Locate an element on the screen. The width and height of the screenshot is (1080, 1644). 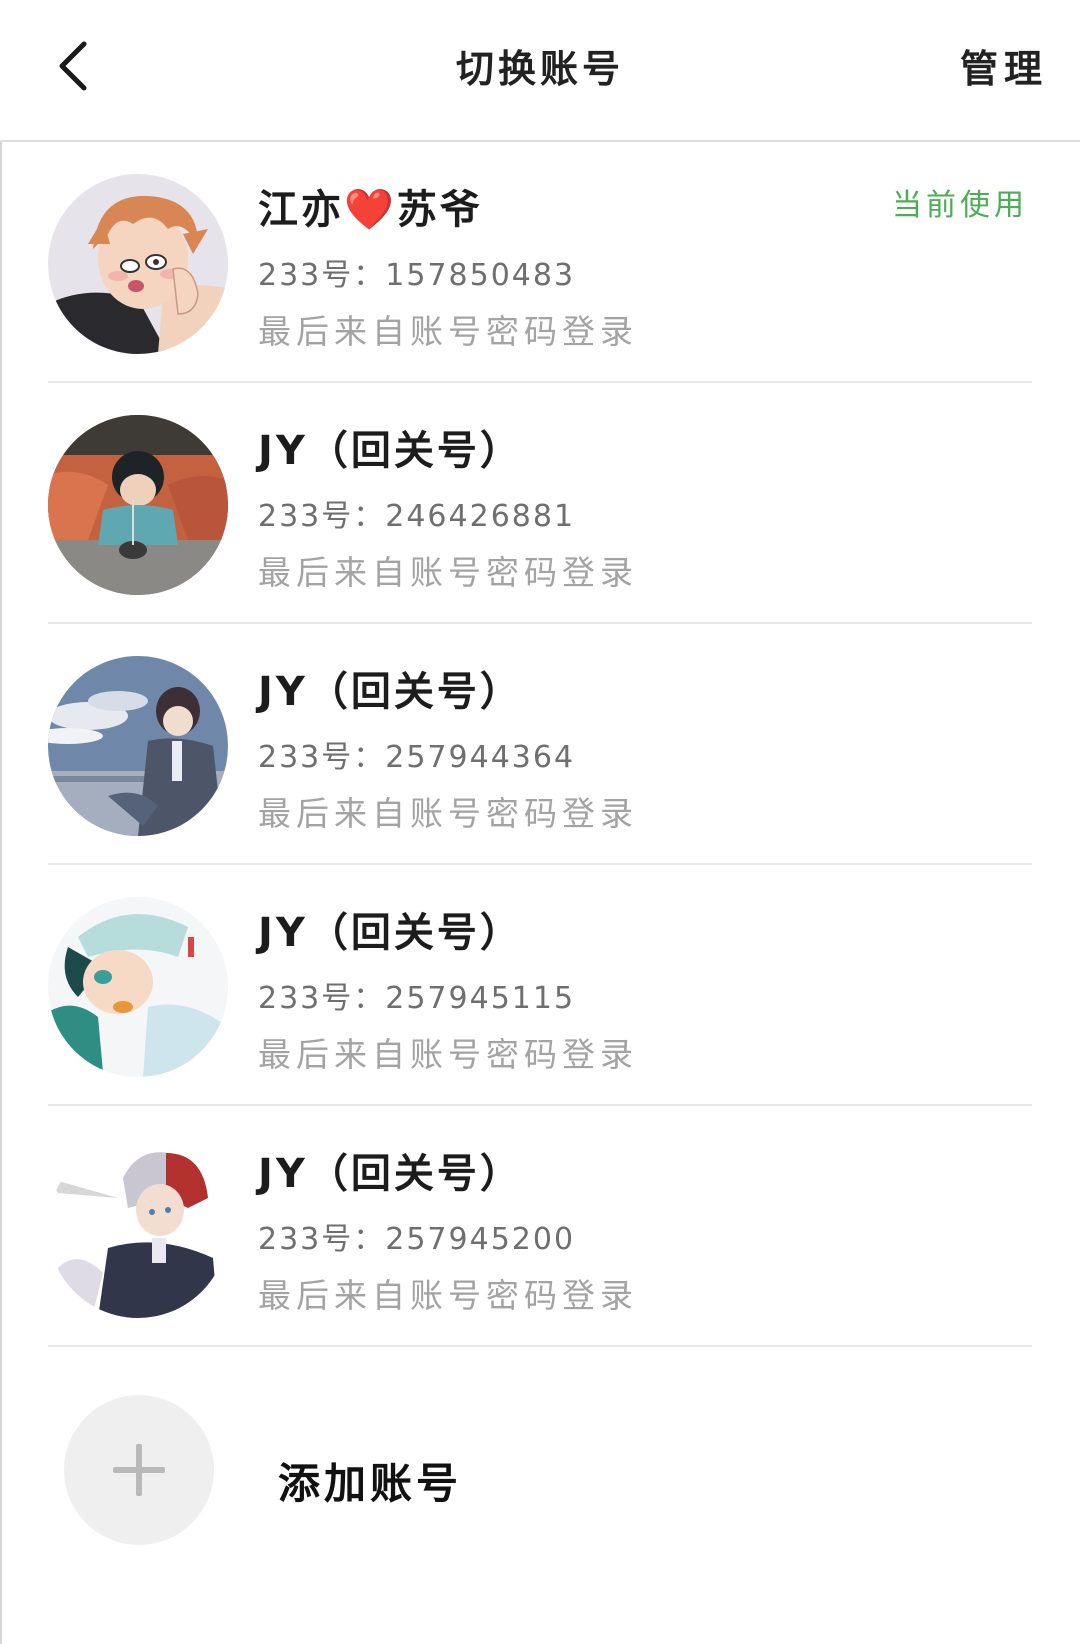
account-name: 江亦❤️苏爷 is located at coordinates (370, 210).